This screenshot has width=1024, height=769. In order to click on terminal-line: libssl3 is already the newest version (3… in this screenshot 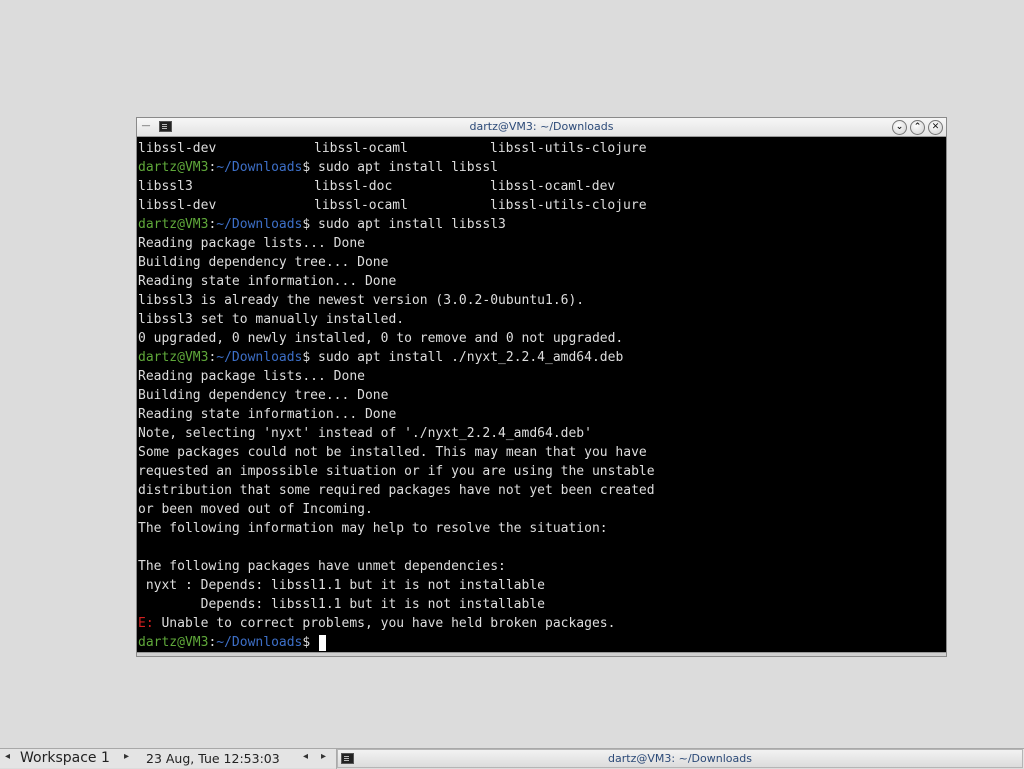, I will do `click(361, 300)`.